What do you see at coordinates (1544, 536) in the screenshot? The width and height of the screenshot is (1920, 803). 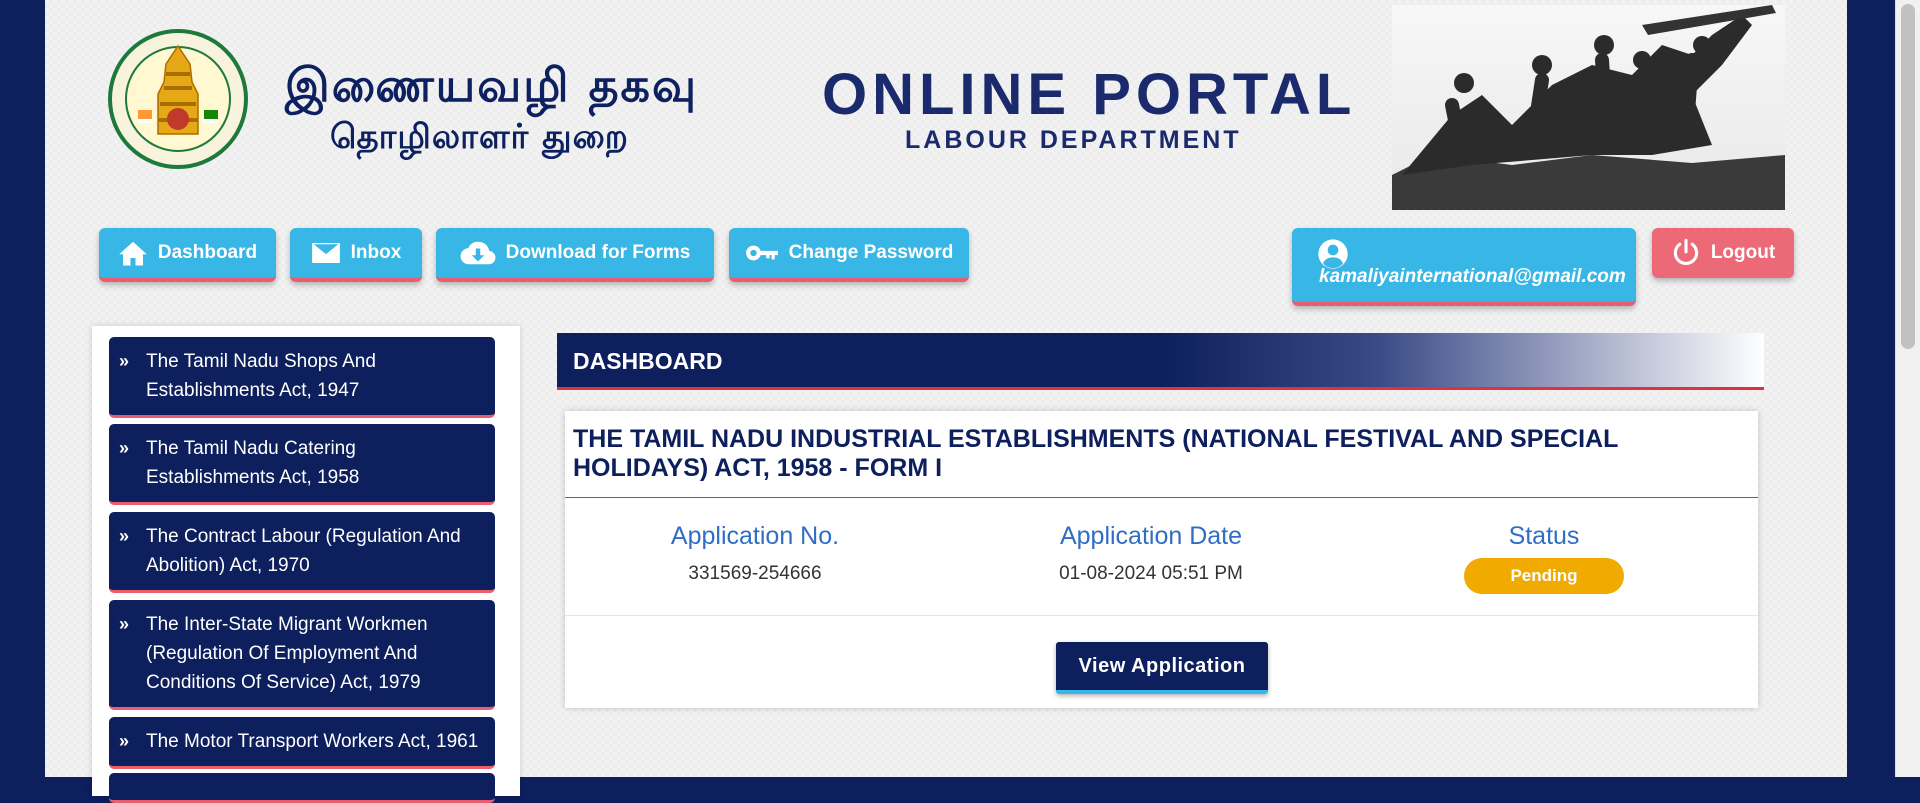 I see `status-label: Status` at bounding box center [1544, 536].